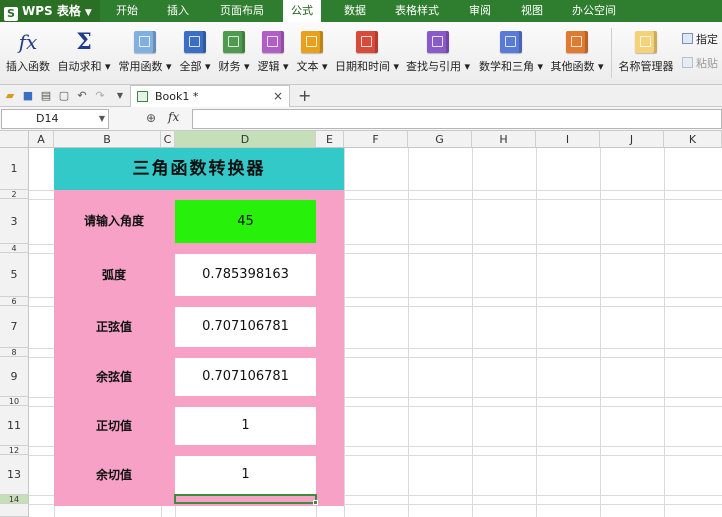 This screenshot has height=517, width=722. Describe the element at coordinates (41, 139) in the screenshot. I see `column-header-a: A` at that location.